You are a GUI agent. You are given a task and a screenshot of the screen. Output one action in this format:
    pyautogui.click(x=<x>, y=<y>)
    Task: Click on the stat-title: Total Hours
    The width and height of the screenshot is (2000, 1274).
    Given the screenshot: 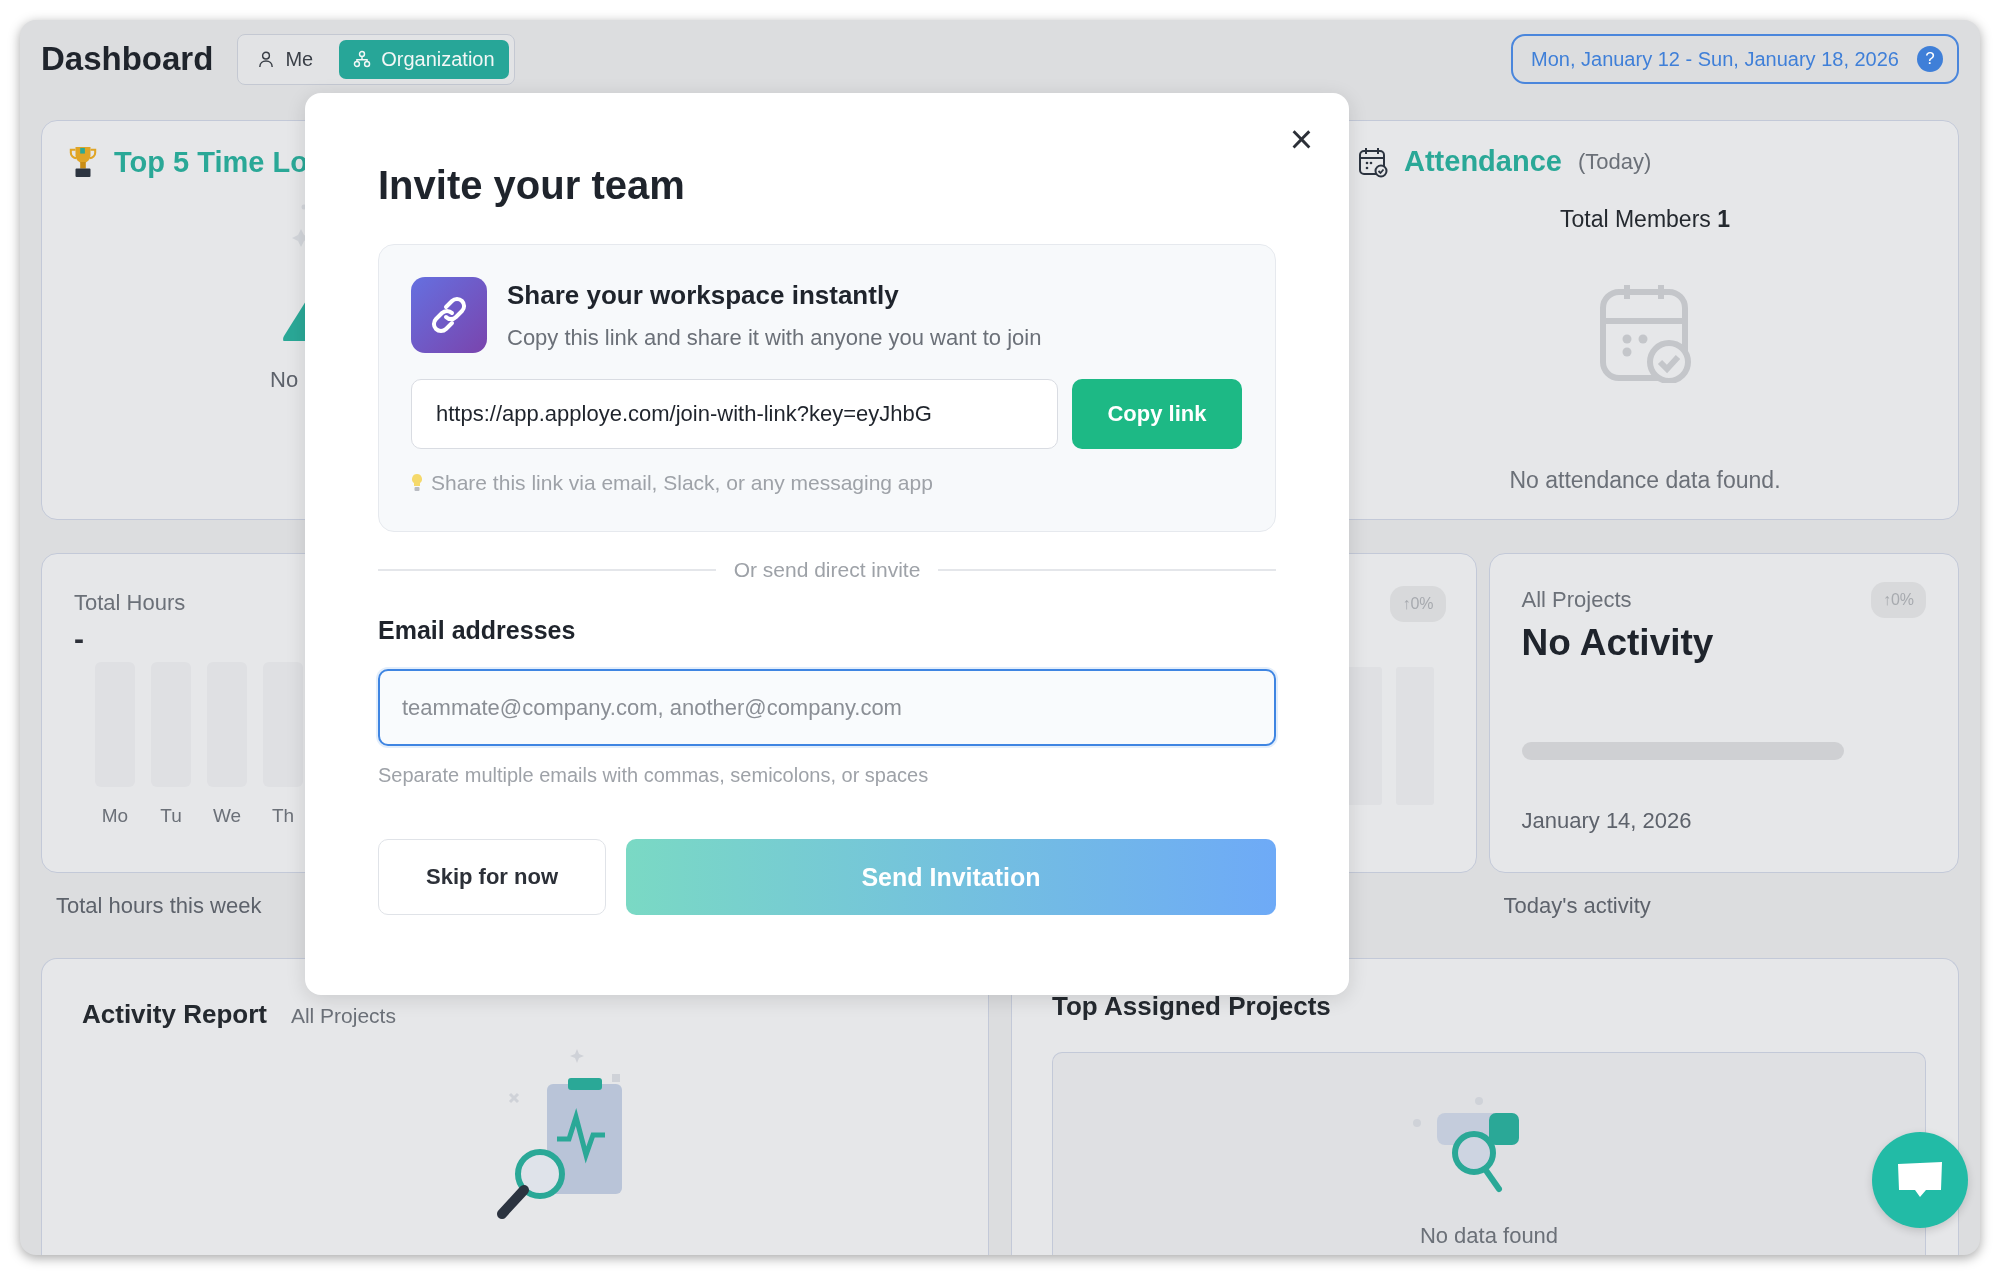 What is the action you would take?
    pyautogui.click(x=130, y=603)
    